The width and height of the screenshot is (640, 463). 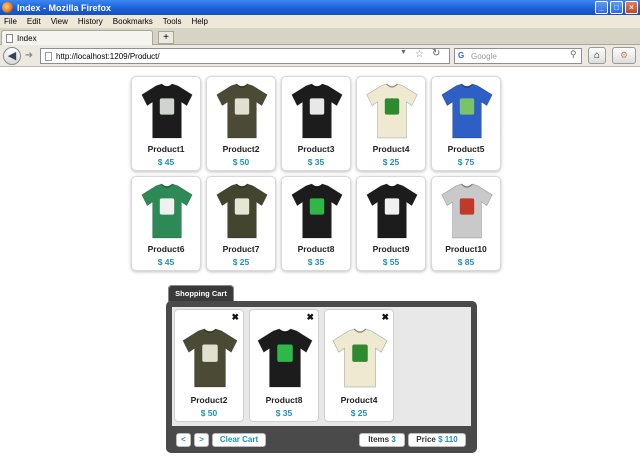 I want to click on product-card: Product1 $ 45, so click(x=166, y=123).